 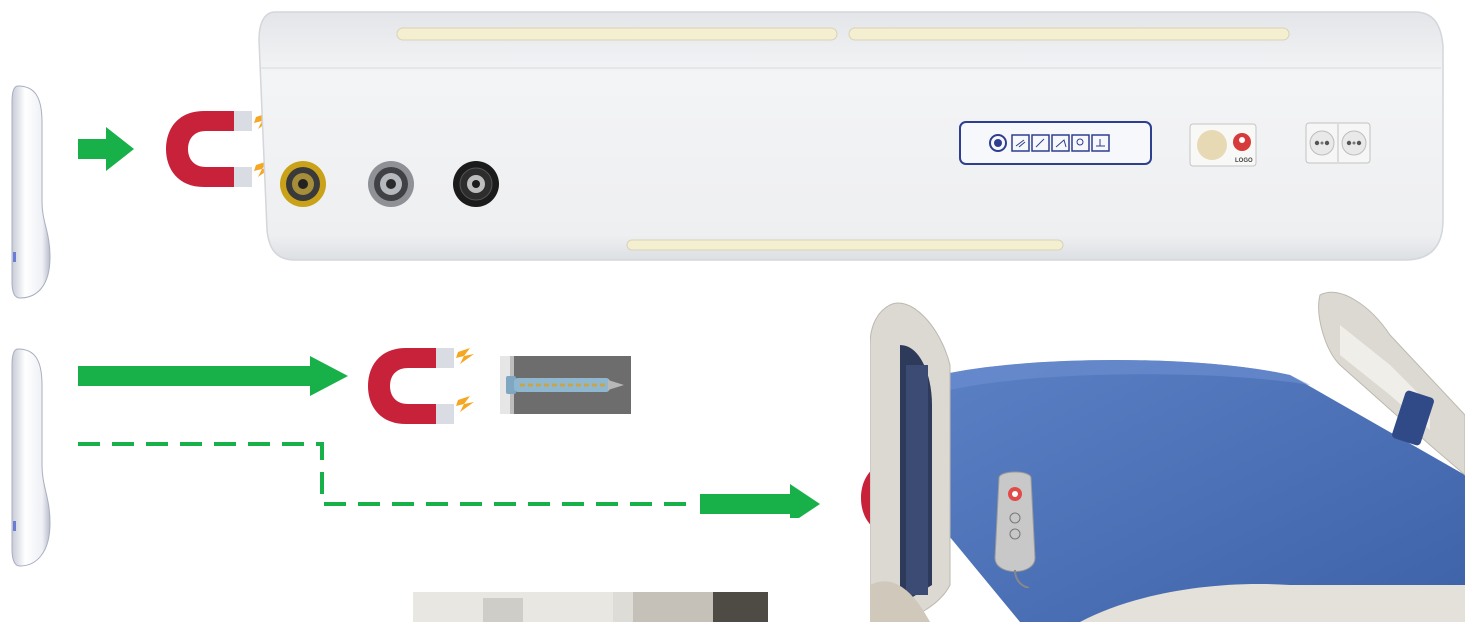 What do you see at coordinates (391, 184) in the screenshot?
I see `gas-outlet-silver-icon` at bounding box center [391, 184].